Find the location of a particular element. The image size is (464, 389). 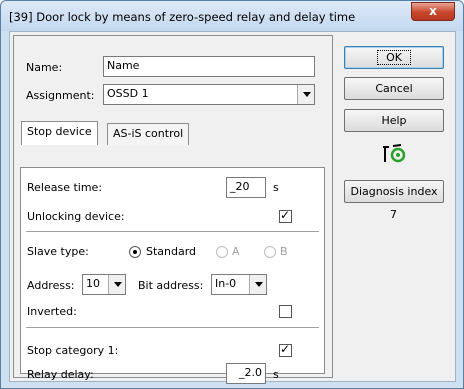

release-time-label: Release time: is located at coordinates (65, 187).